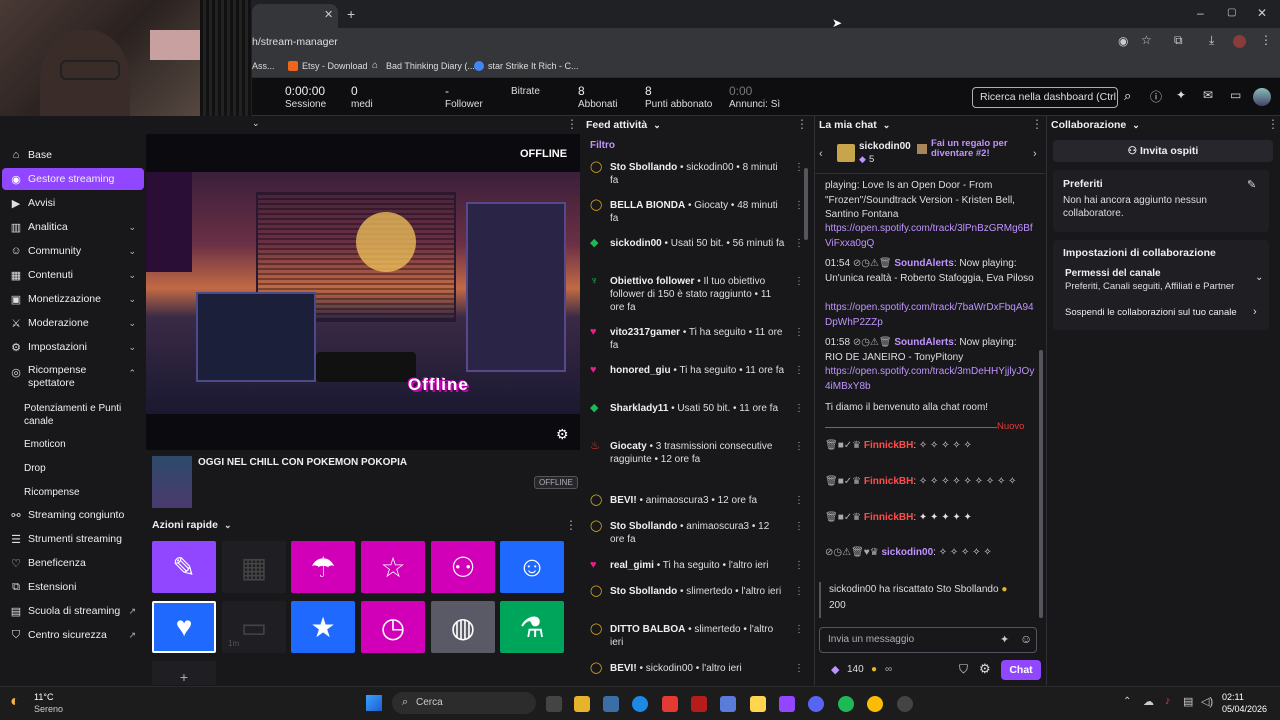  What do you see at coordinates (302, 462) in the screenshot?
I see `stream-title: OGGI NEL CHILL CON POKEMON POKOPIA` at bounding box center [302, 462].